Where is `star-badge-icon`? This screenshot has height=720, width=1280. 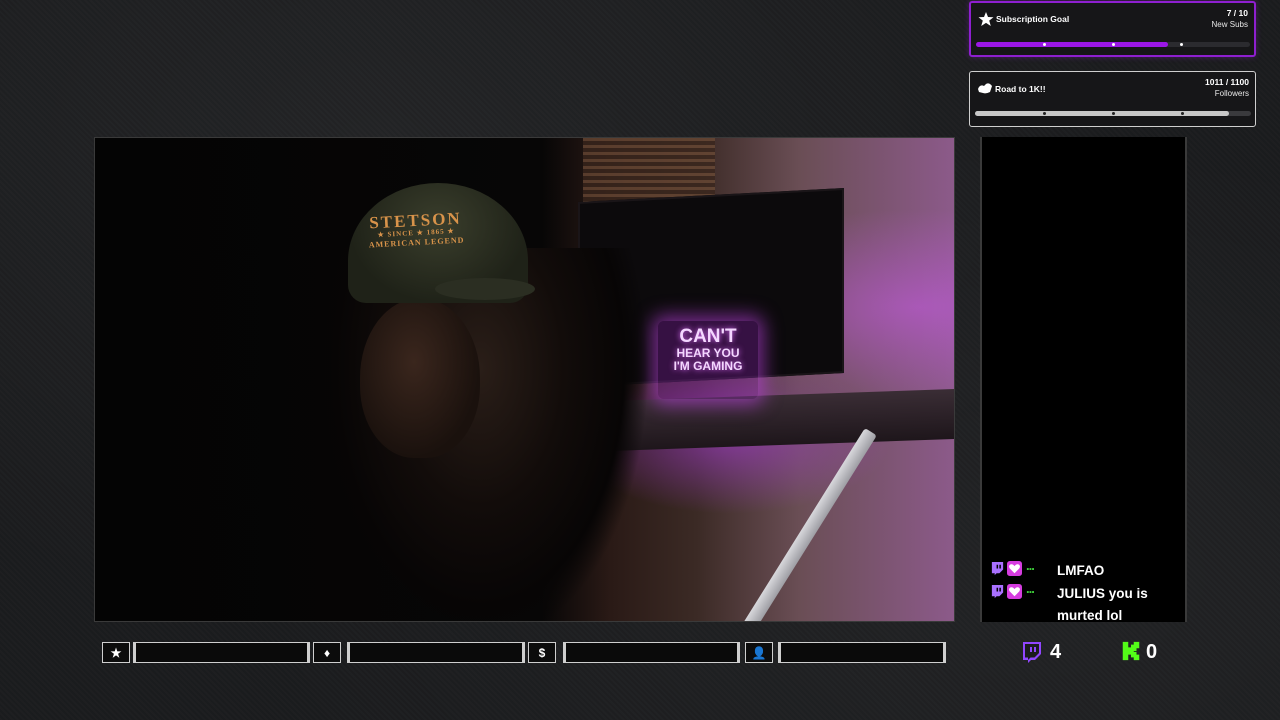
star-badge-icon is located at coordinates (986, 19).